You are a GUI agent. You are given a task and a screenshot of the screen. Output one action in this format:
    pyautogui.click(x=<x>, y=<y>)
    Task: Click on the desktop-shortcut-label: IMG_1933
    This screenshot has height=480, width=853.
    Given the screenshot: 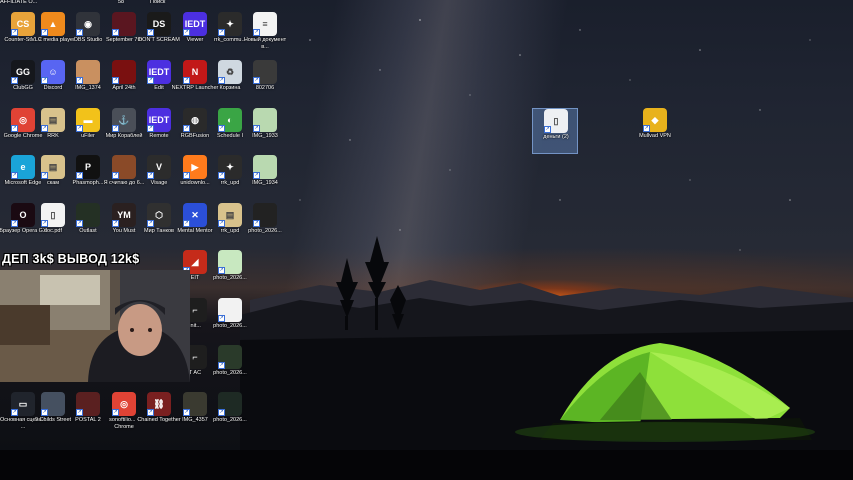 What is the action you would take?
    pyautogui.click(x=265, y=136)
    